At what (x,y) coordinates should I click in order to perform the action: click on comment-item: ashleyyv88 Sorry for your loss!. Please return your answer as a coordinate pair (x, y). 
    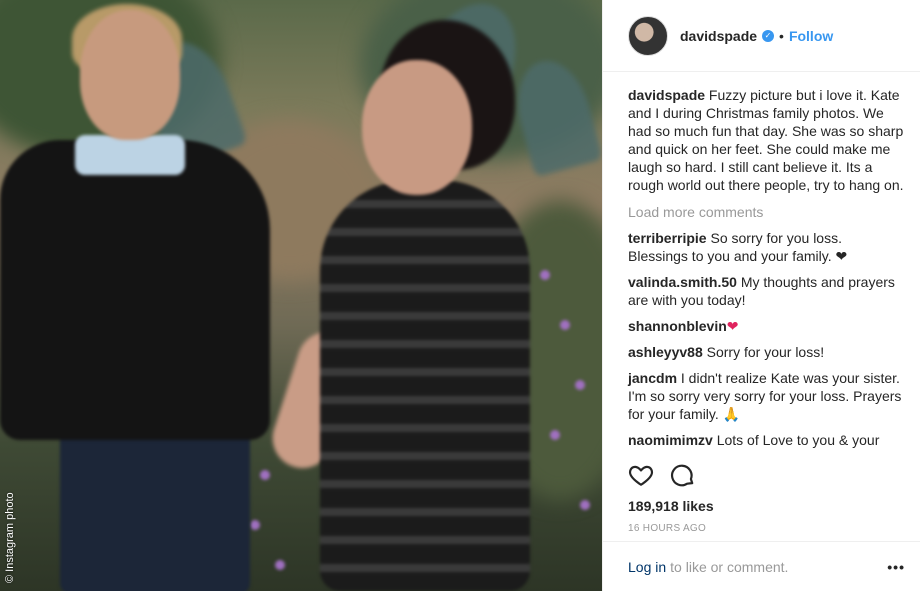
    Looking at the image, I should click on (766, 352).